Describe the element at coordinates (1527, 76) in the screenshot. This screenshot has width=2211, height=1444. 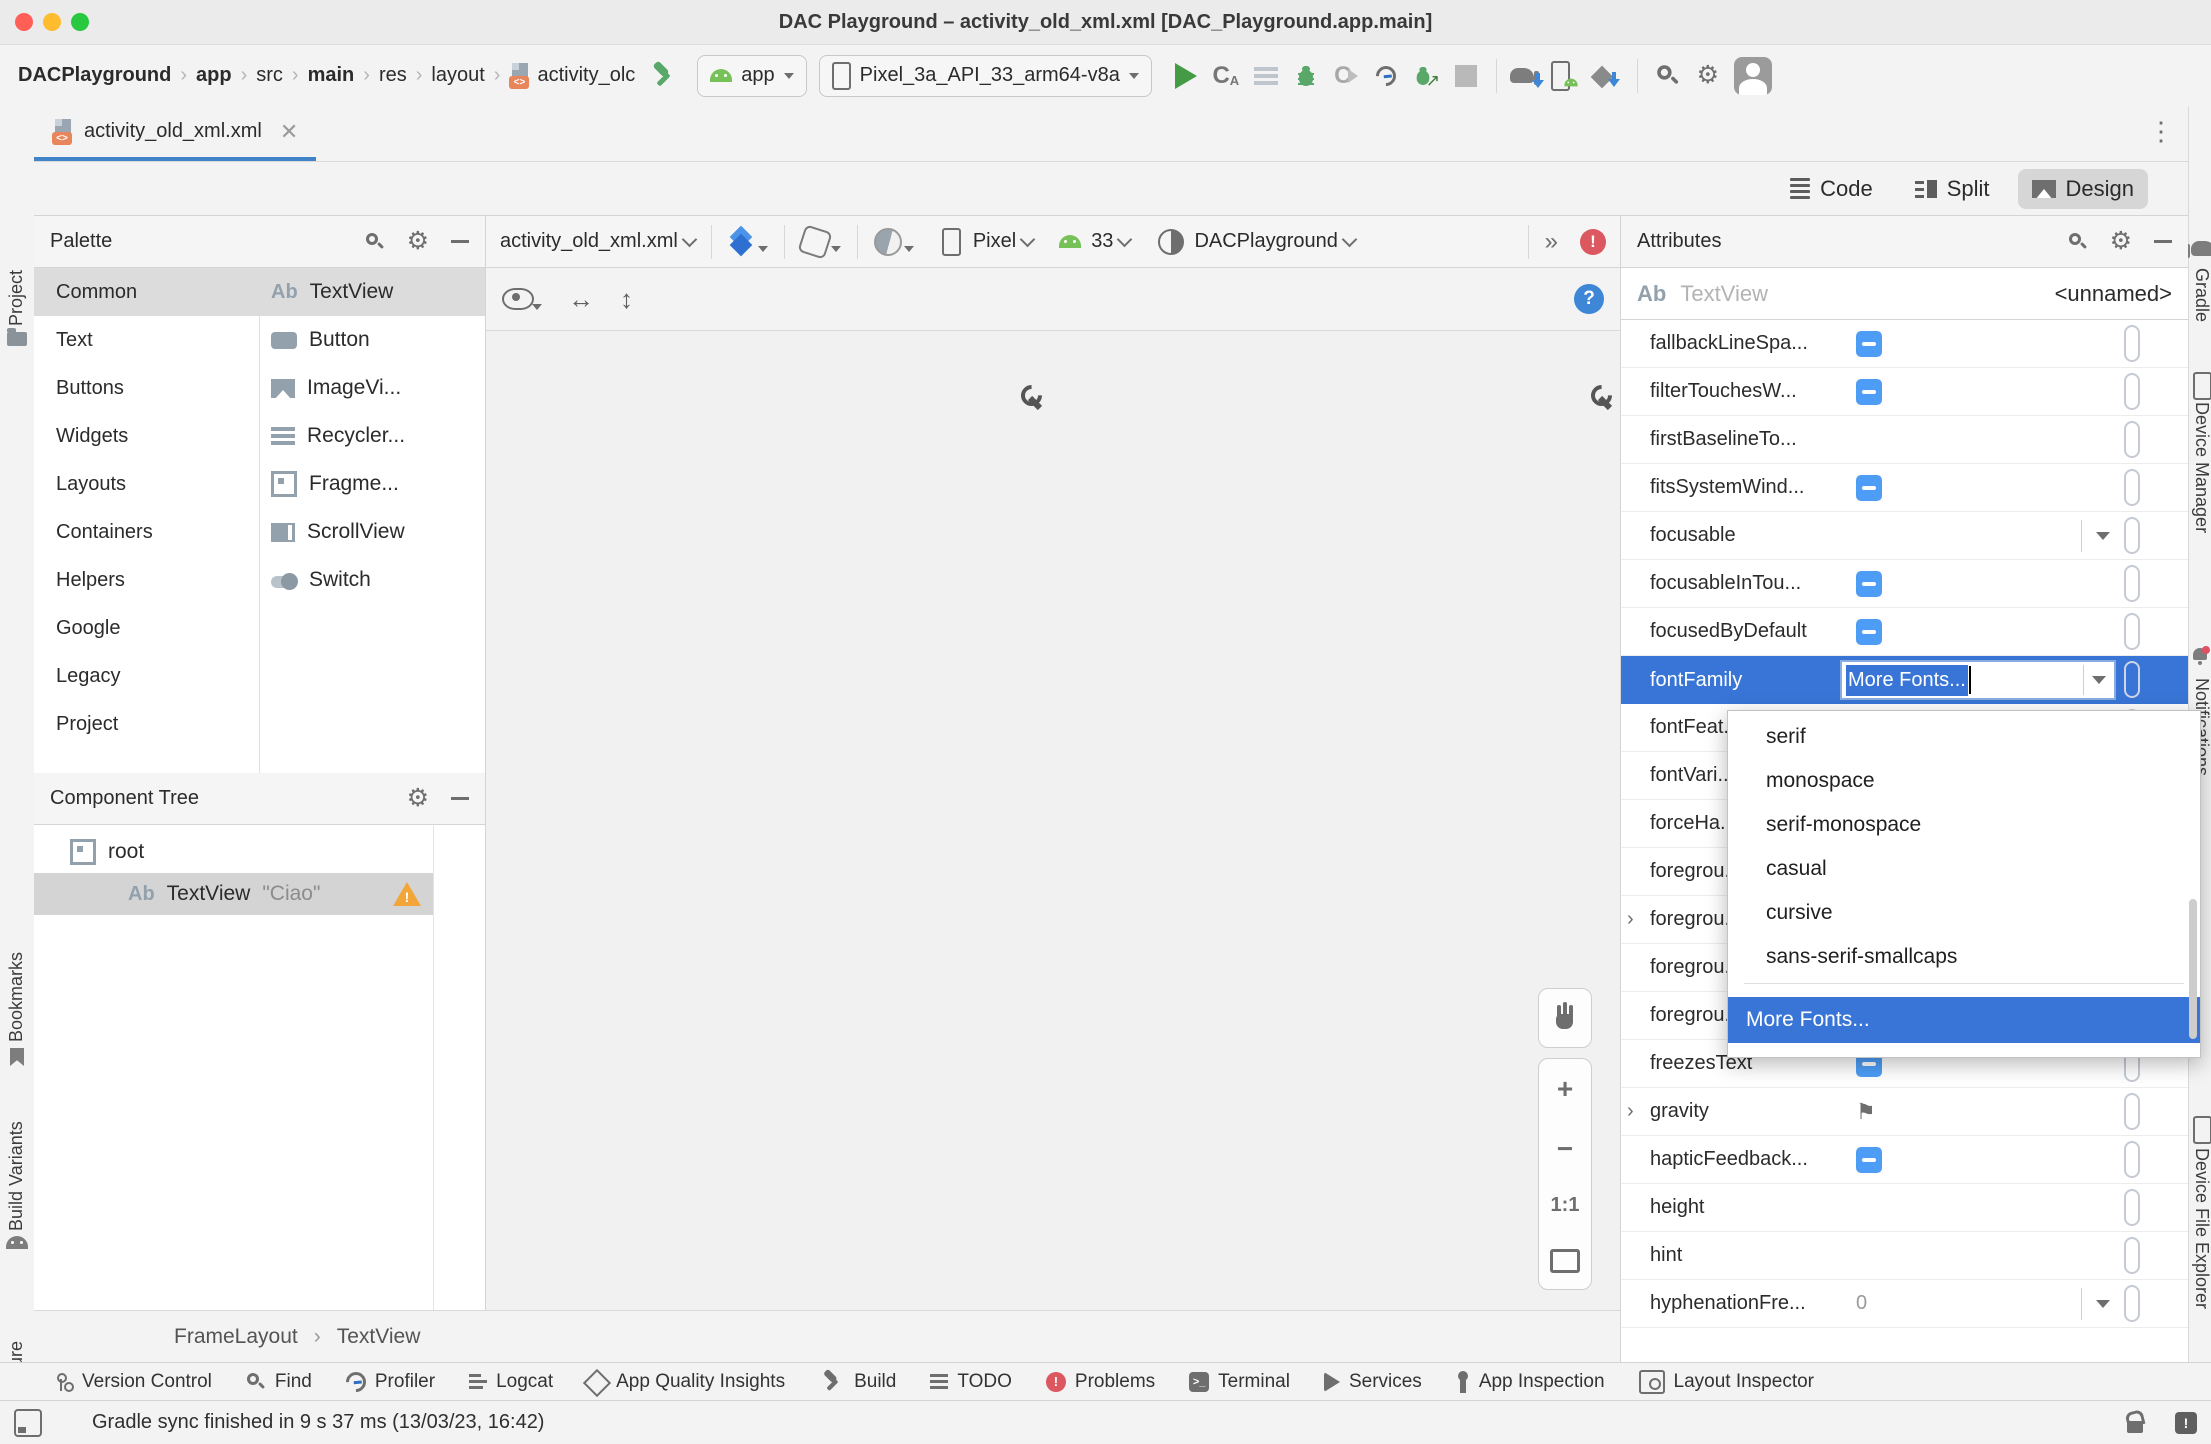
I see `gradle-sync-icon` at that location.